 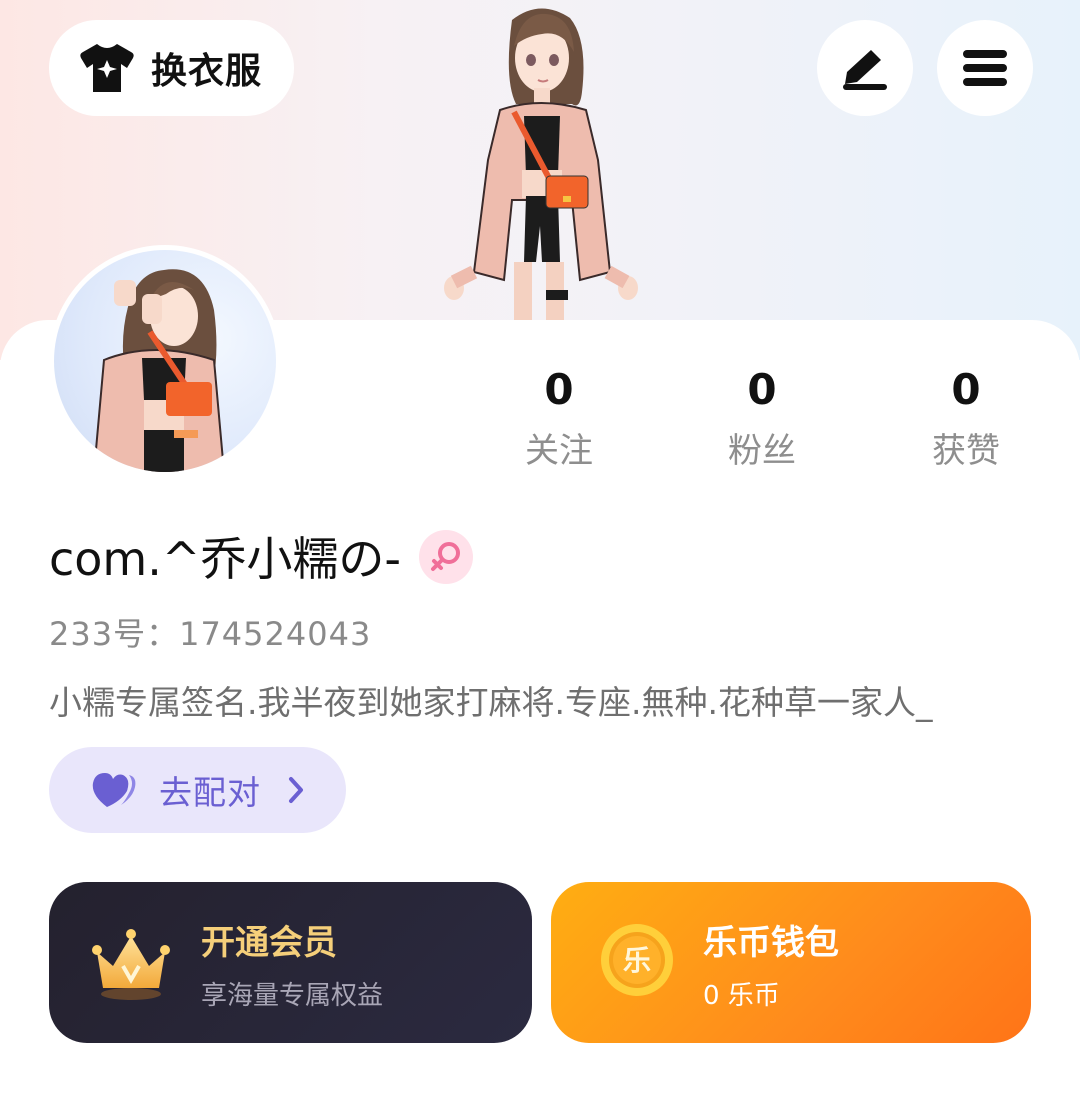 I want to click on coin-text: 乐, so click(x=637, y=960).